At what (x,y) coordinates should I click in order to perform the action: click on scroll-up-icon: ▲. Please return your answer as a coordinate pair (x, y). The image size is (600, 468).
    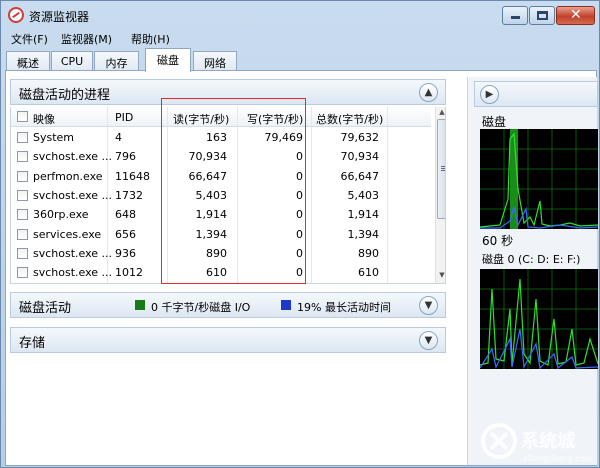
    Looking at the image, I should click on (441, 113).